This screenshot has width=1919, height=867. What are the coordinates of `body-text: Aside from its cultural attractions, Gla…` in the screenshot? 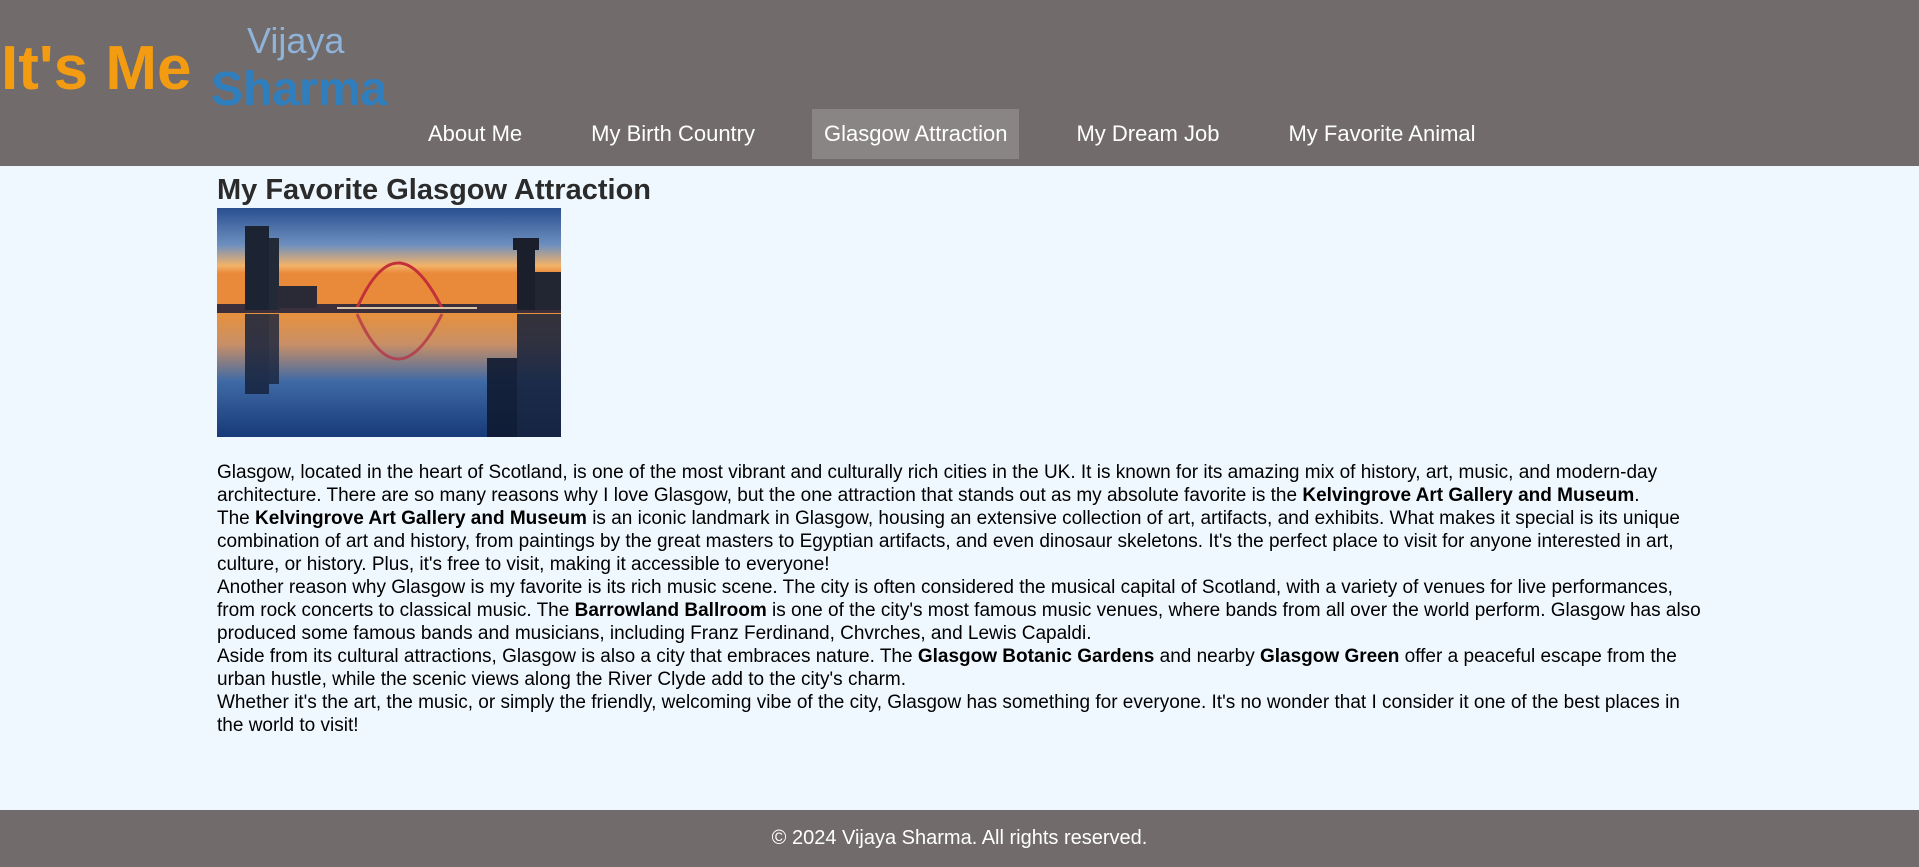 It's located at (567, 656).